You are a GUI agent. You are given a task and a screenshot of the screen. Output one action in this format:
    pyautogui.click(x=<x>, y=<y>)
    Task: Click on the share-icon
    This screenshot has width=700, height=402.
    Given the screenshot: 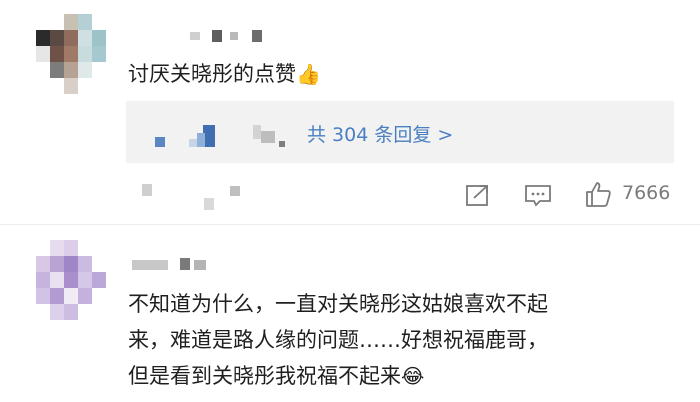 What is the action you would take?
    pyautogui.click(x=477, y=195)
    